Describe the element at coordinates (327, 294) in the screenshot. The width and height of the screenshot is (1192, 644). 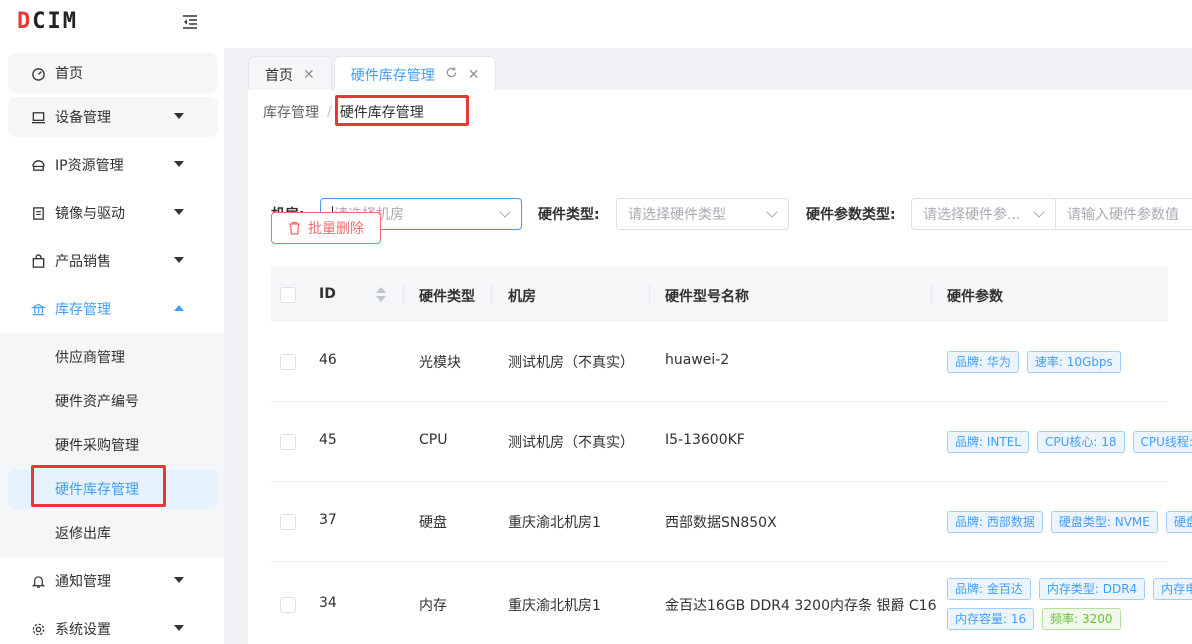
I see `column-header-id: ID` at that location.